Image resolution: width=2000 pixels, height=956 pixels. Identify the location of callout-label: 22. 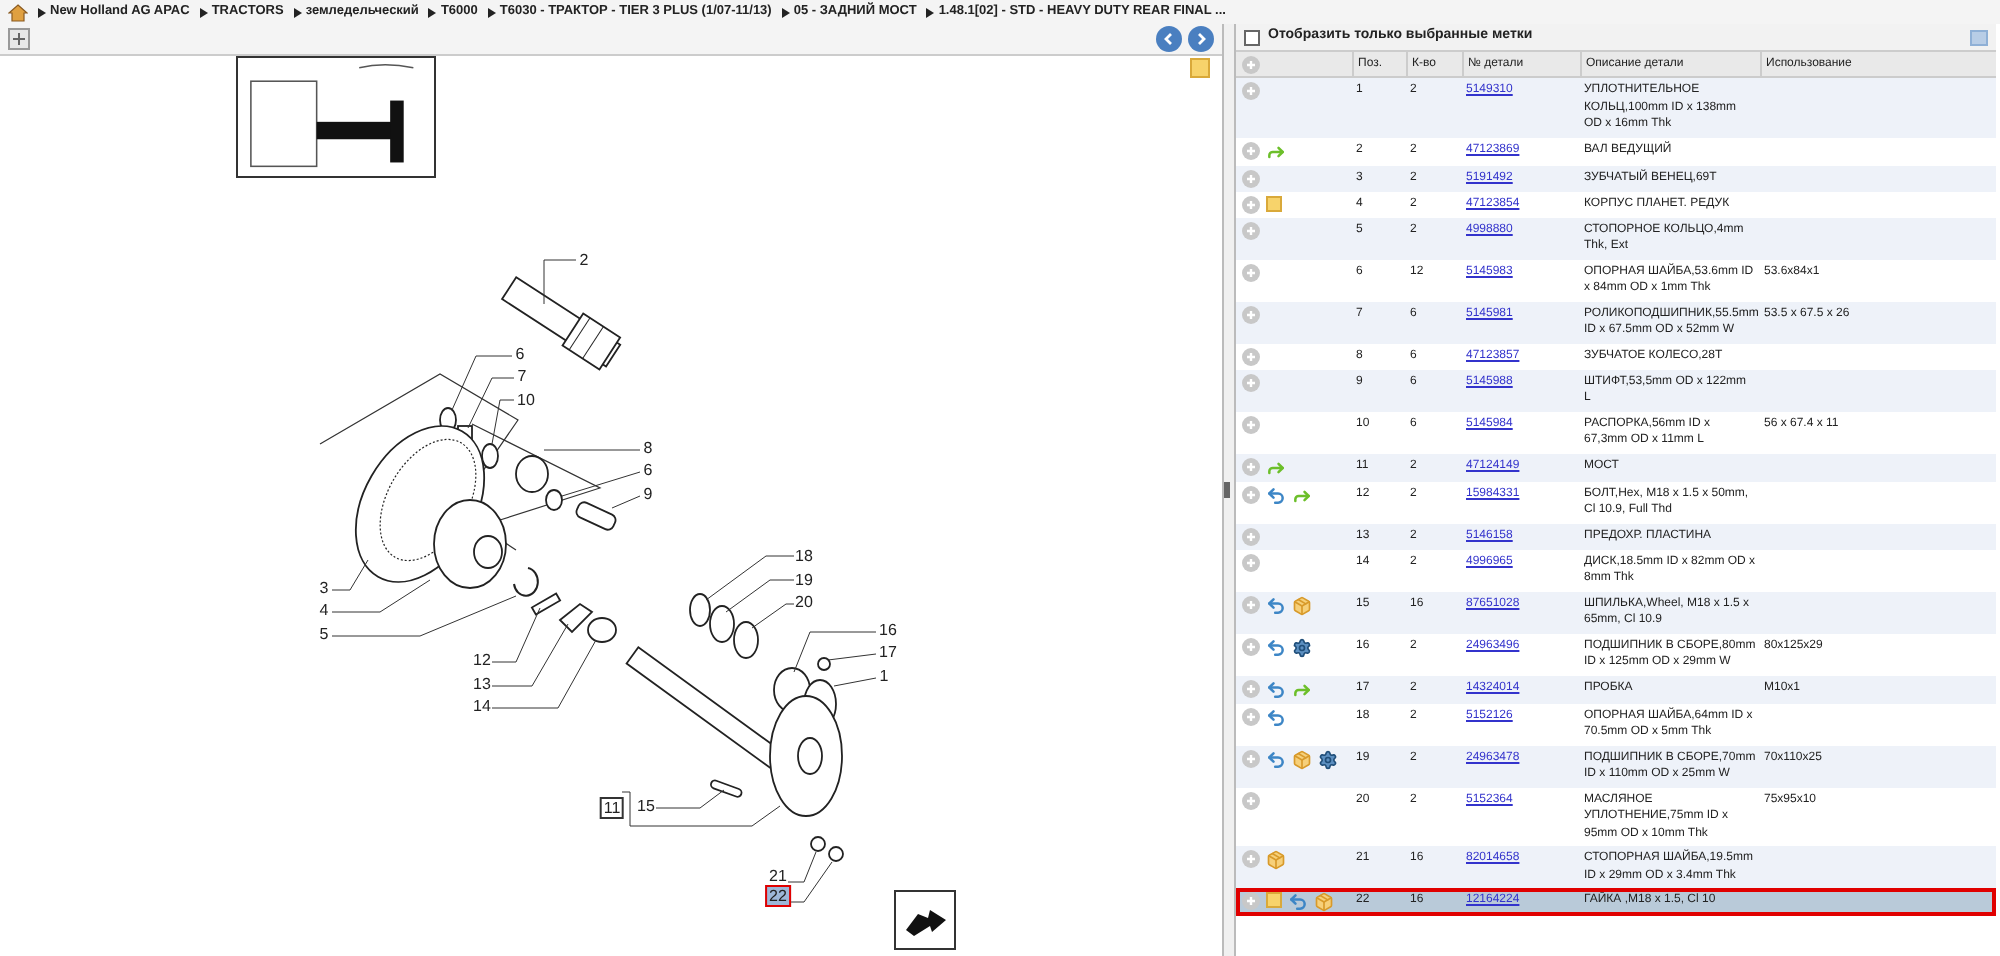
(778, 896).